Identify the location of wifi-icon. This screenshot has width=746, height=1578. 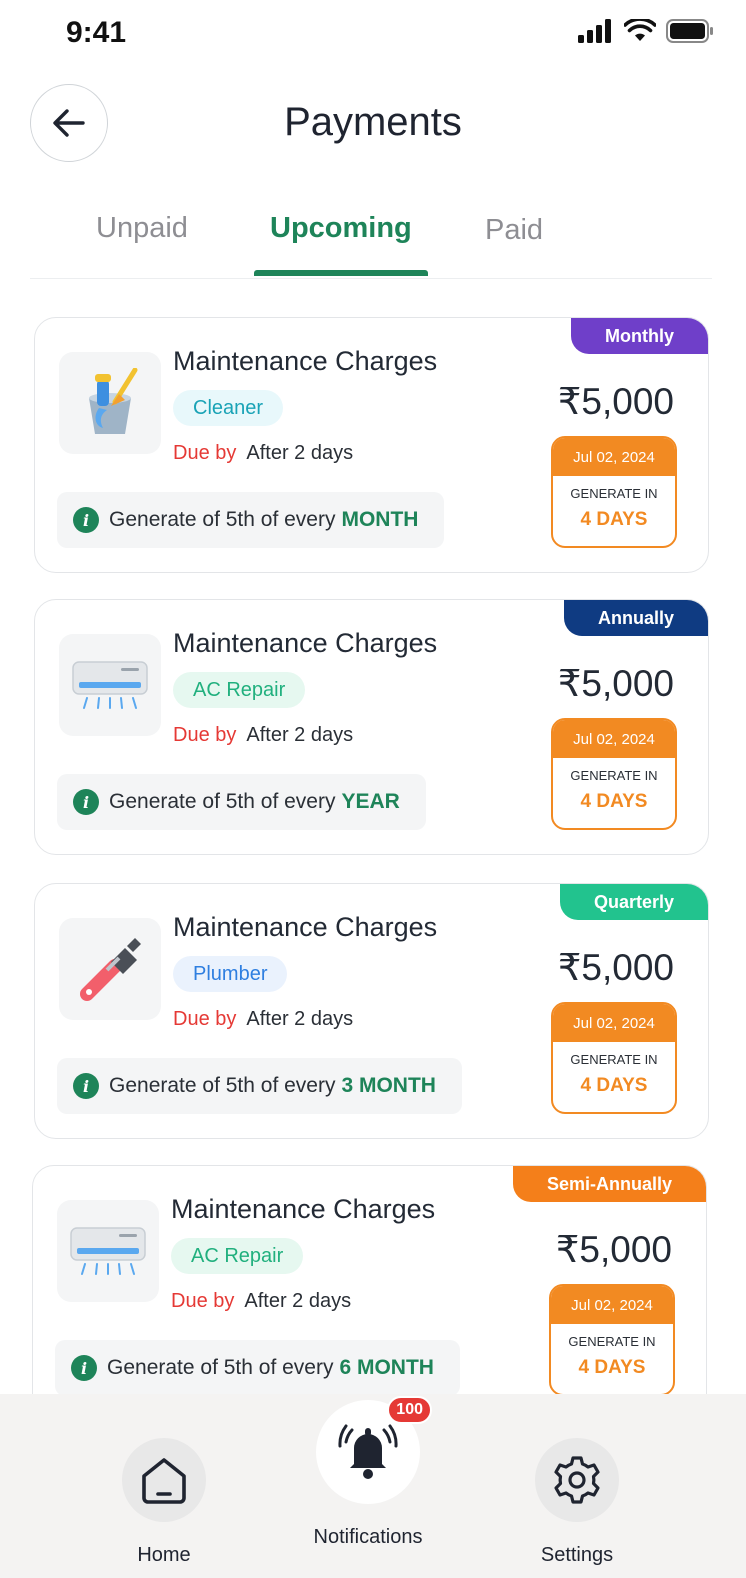
(640, 30).